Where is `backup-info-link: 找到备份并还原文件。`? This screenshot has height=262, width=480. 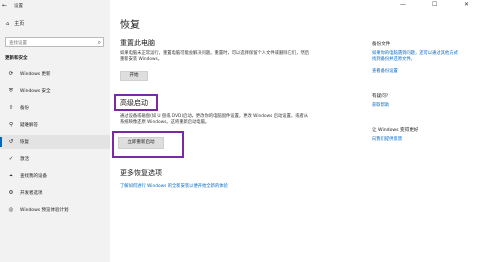 backup-info-link: 找到备份并还原文件。 is located at coordinates (393, 60).